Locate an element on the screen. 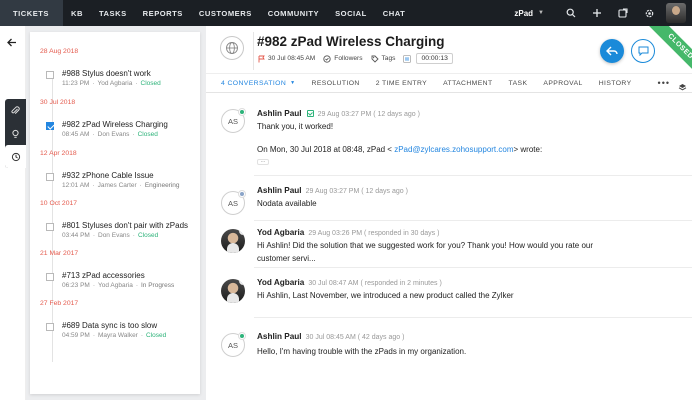 The height and width of the screenshot is (400, 692). history-date: 10 Oct 2017 is located at coordinates (59, 203).